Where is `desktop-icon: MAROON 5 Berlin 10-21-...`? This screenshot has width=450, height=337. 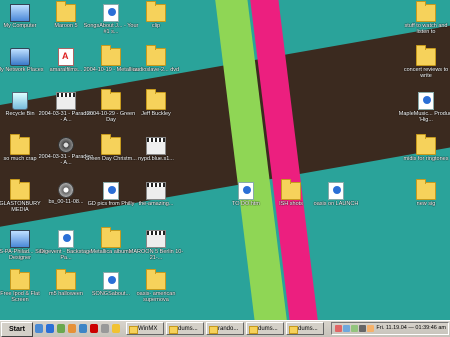 desktop-icon: MAROON 5 Berlin 10-21-... is located at coordinates (156, 250).